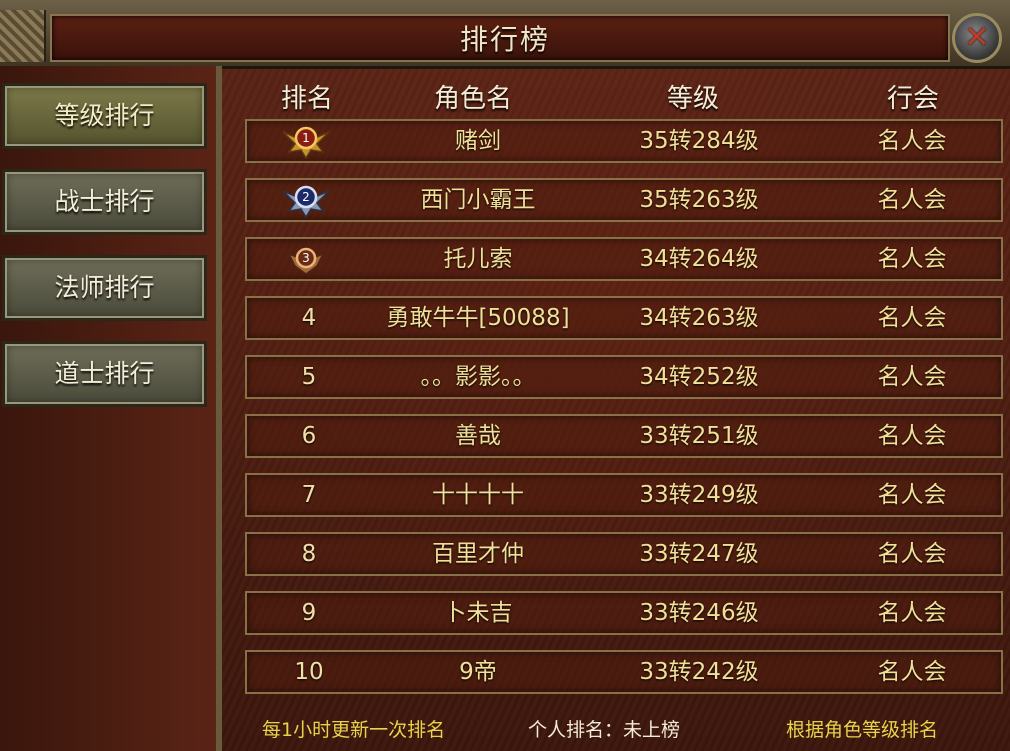 The width and height of the screenshot is (1010, 751). Describe the element at coordinates (504, 39) in the screenshot. I see `window-title: 排行榜` at that location.